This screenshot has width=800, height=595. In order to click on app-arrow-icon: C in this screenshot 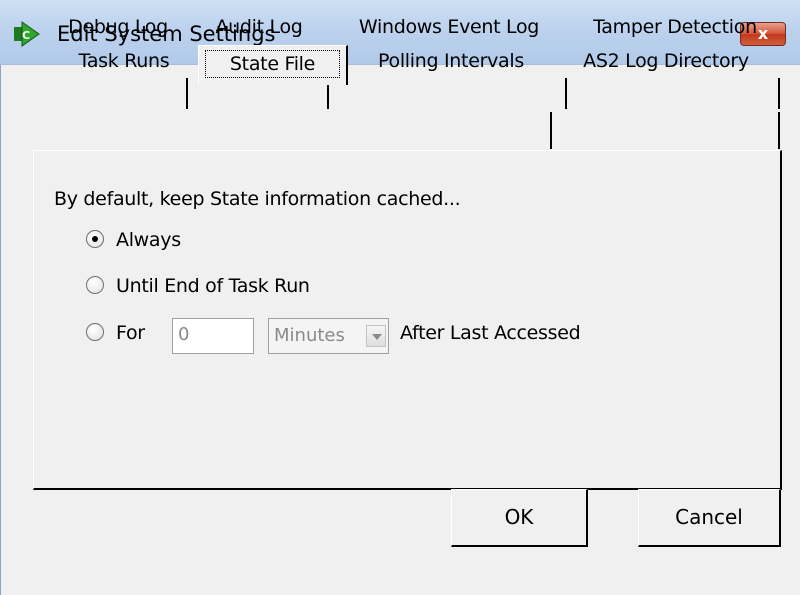, I will do `click(27, 34)`.